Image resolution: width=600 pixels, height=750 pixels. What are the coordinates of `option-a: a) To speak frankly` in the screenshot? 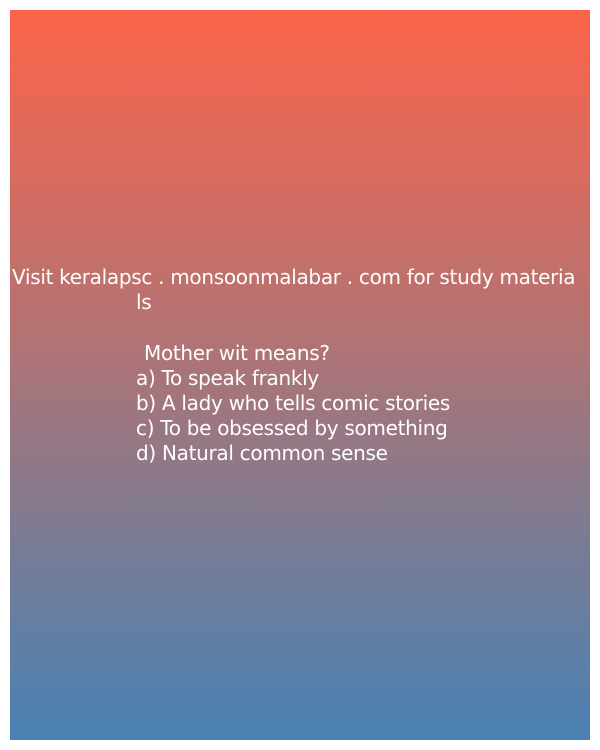 It's located at (227, 378).